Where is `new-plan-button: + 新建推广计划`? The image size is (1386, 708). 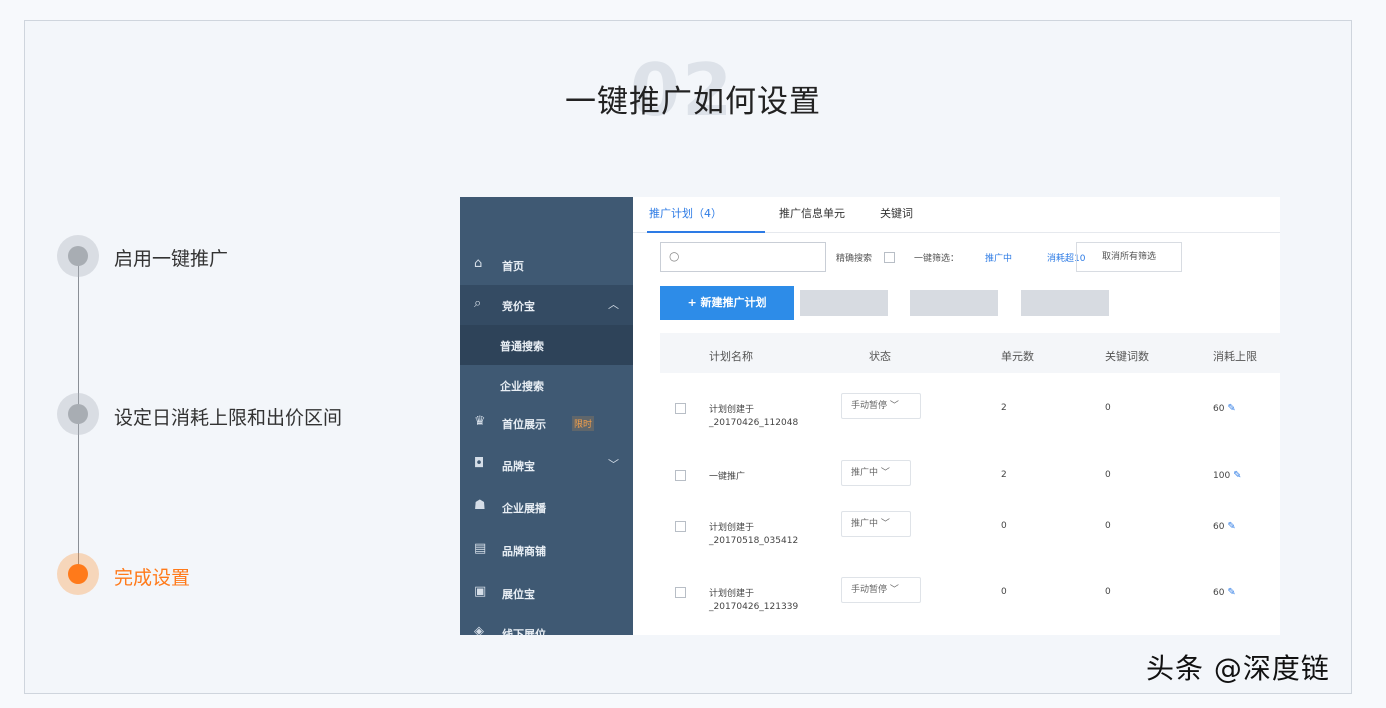
new-plan-button: + 新建推广计划 is located at coordinates (727, 303).